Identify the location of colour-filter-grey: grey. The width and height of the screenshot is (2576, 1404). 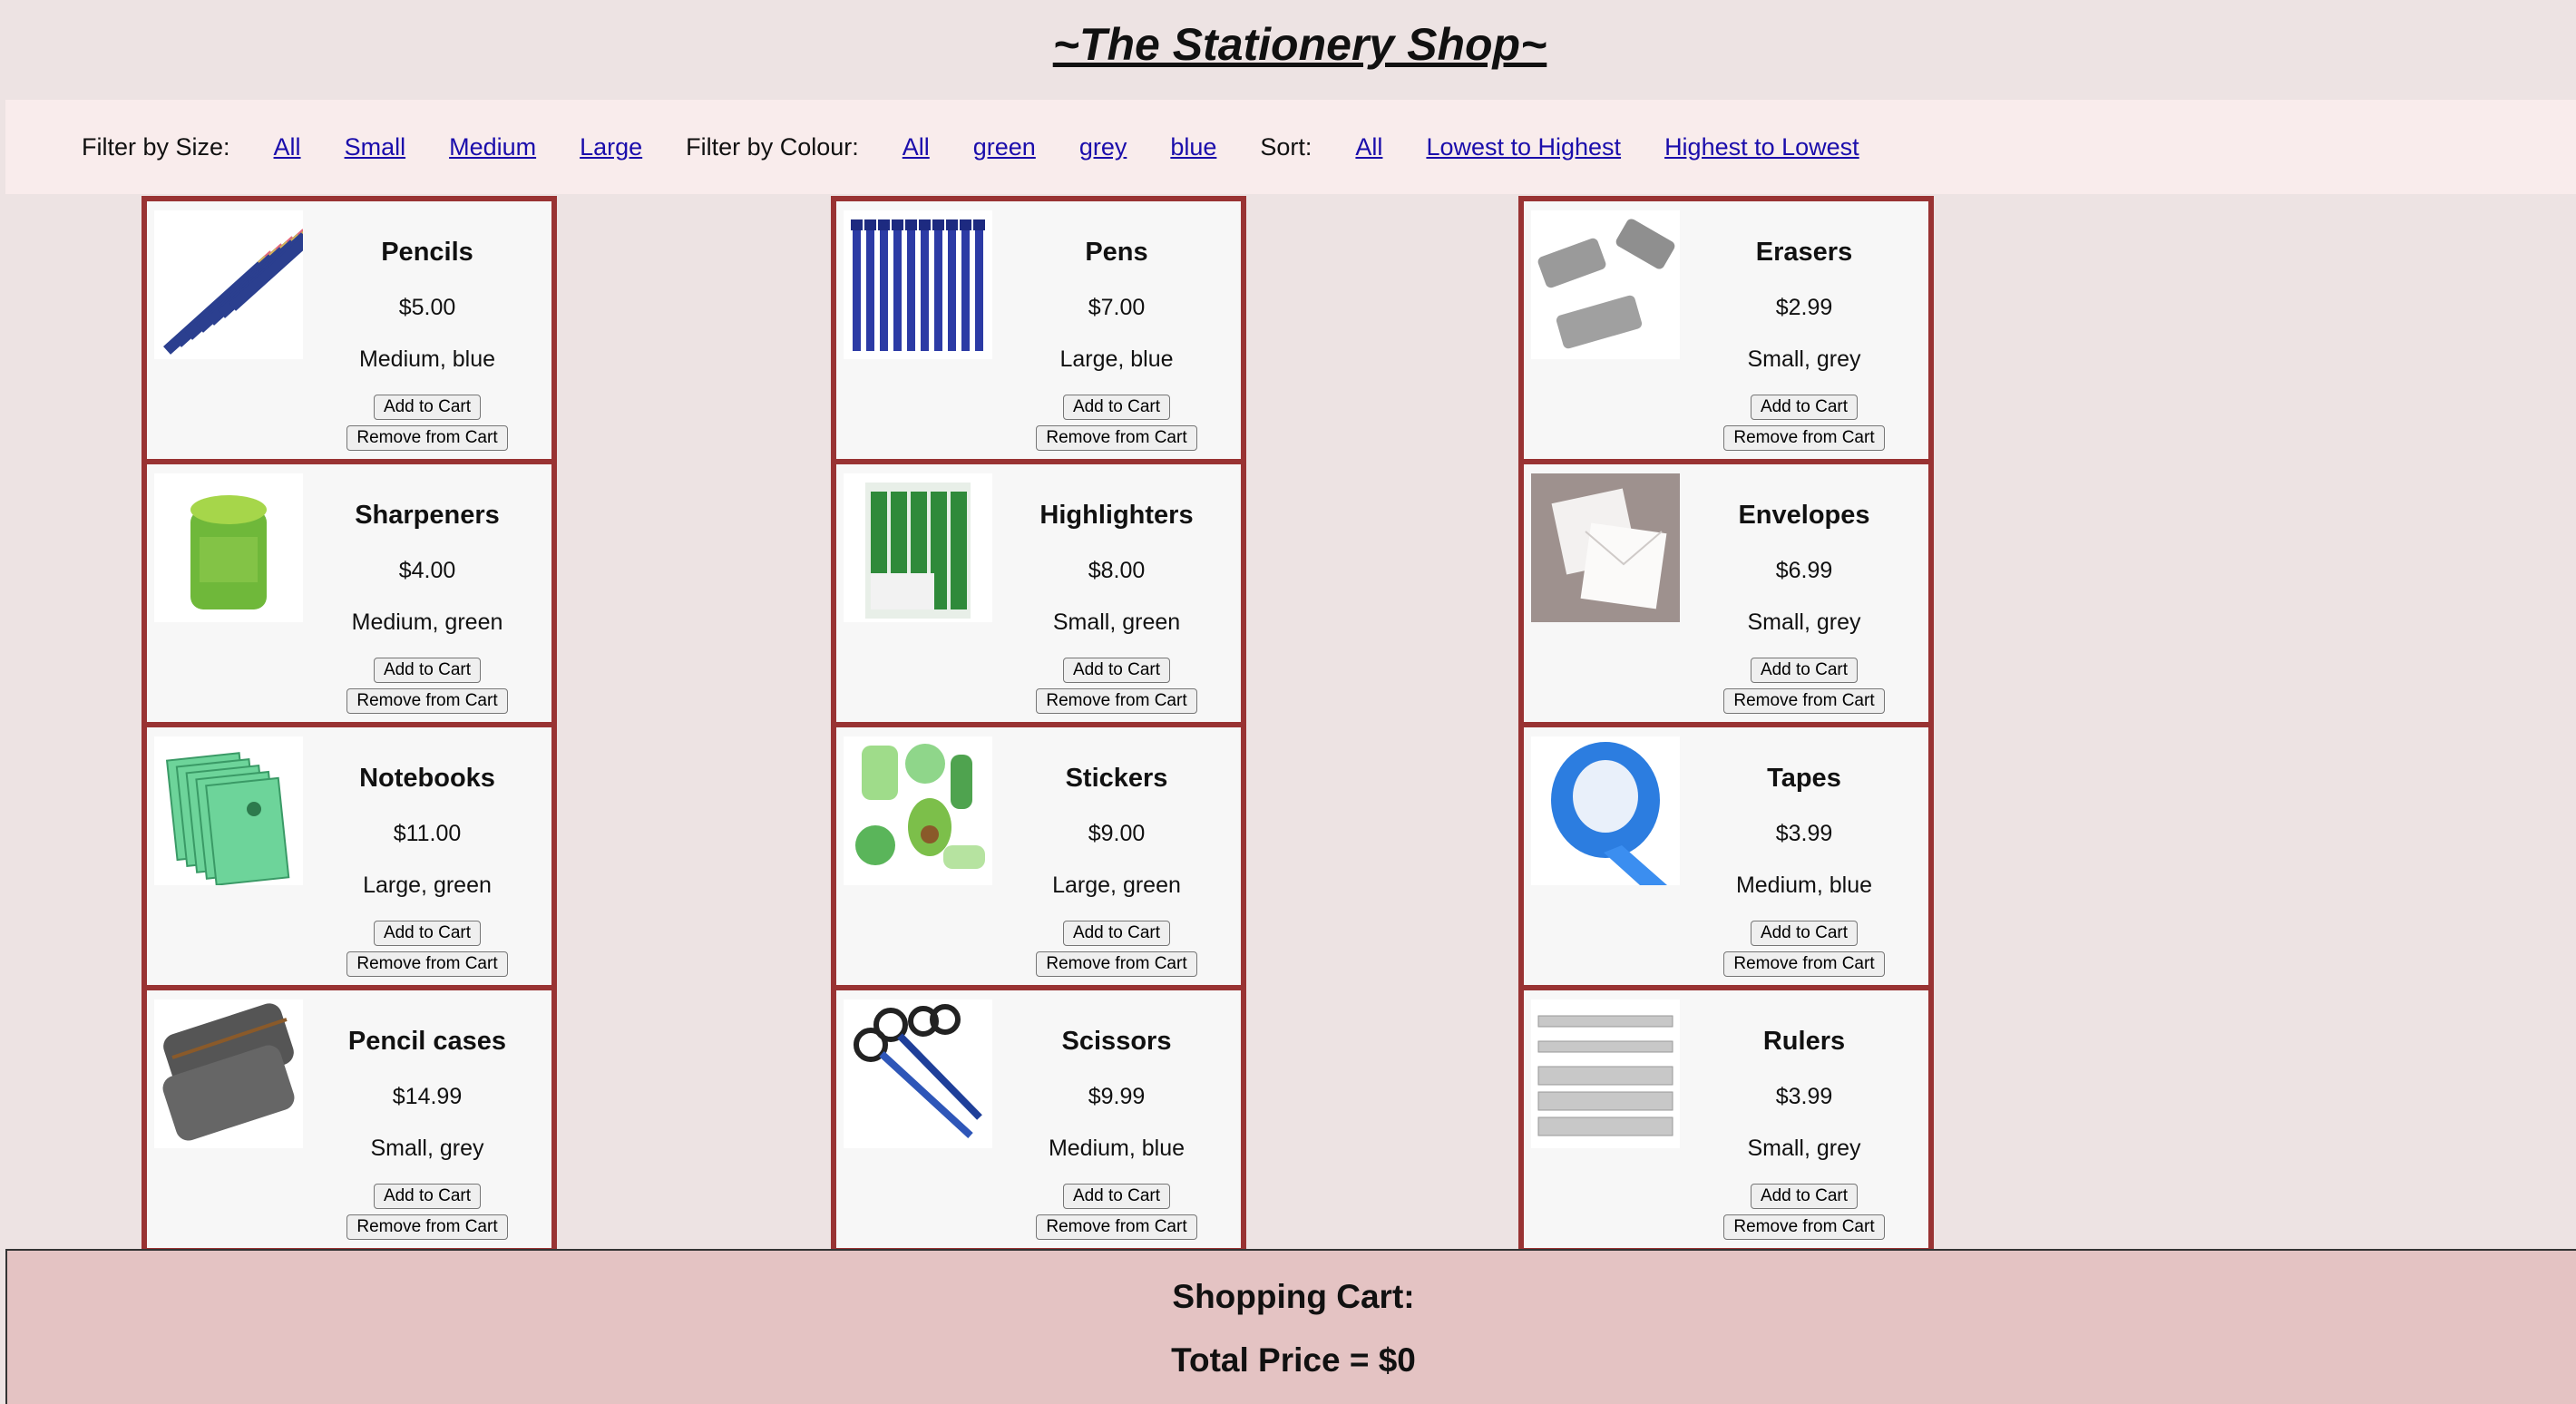
(1103, 147).